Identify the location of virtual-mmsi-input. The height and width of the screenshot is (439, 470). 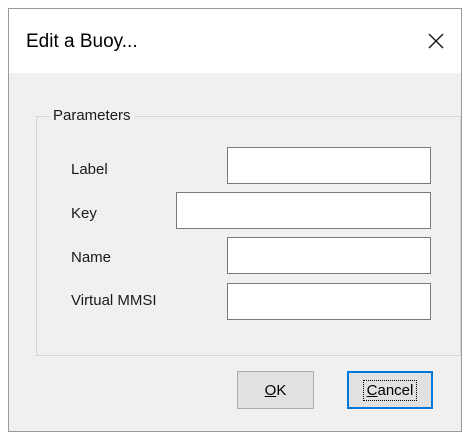
(329, 301).